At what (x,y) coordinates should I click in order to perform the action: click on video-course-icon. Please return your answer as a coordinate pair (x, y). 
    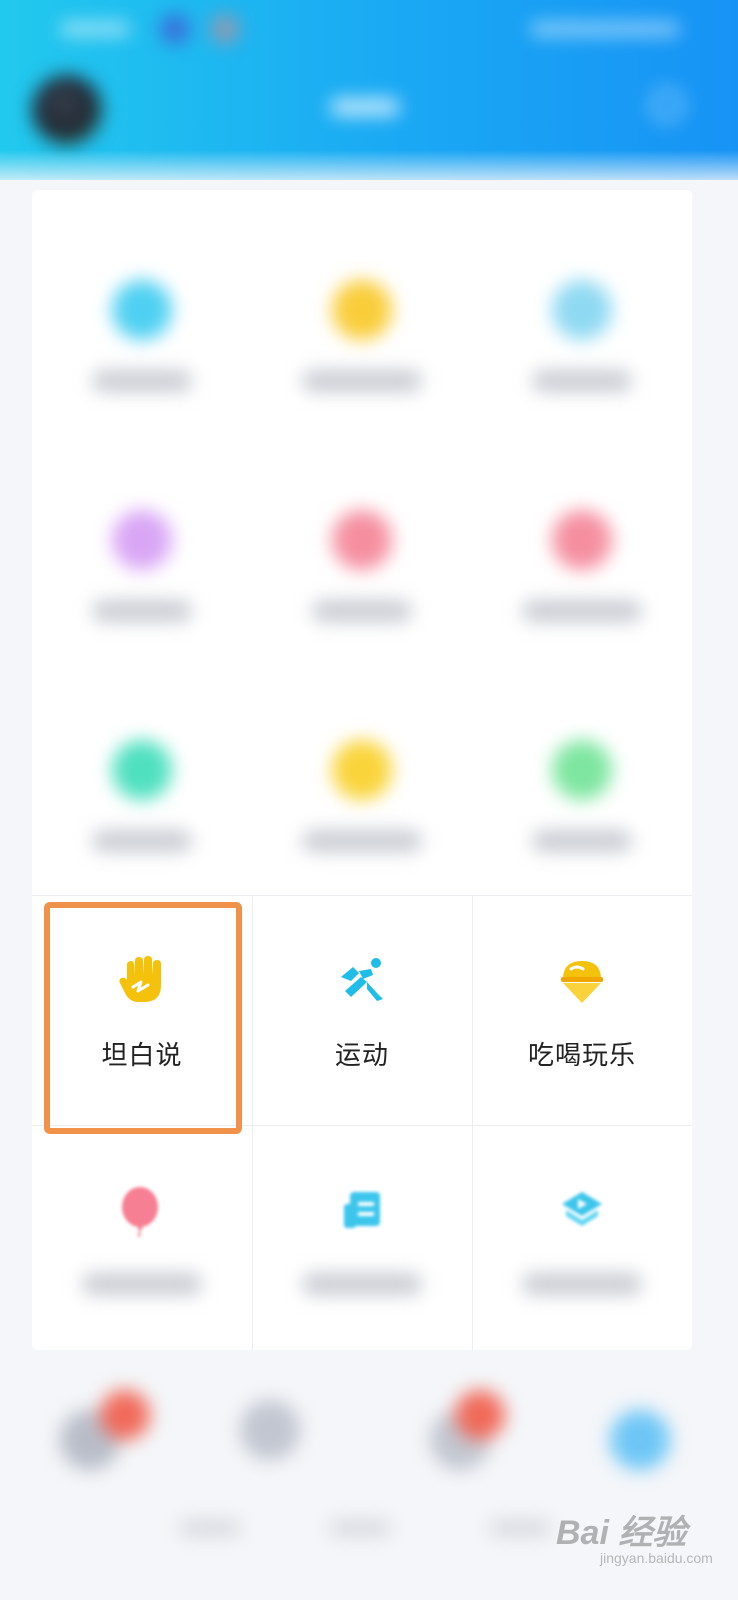
    Looking at the image, I should click on (582, 1210).